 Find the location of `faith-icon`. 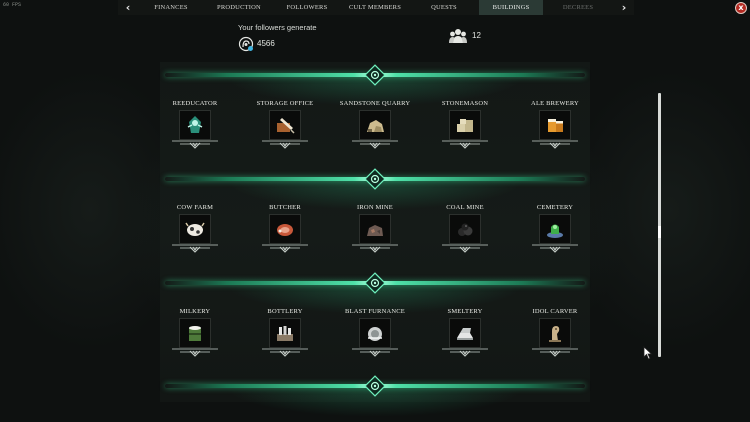

faith-icon is located at coordinates (246, 44).